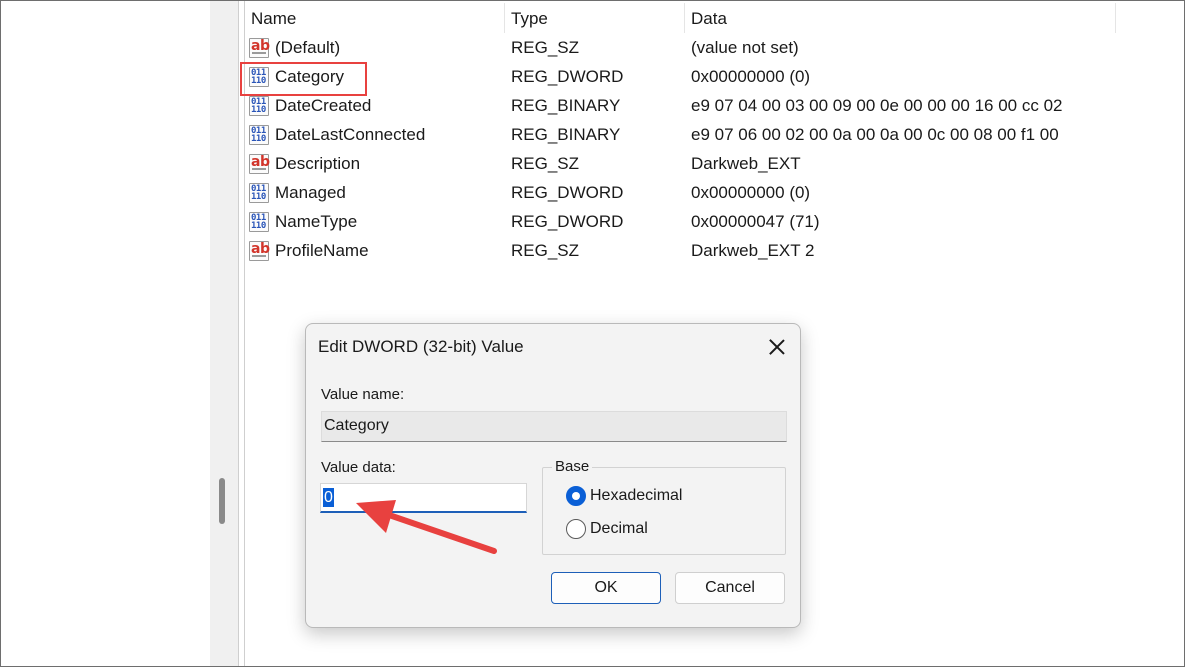 Image resolution: width=1185 pixels, height=667 pixels. What do you see at coordinates (328, 497) in the screenshot?
I see `value-data-text: 0` at bounding box center [328, 497].